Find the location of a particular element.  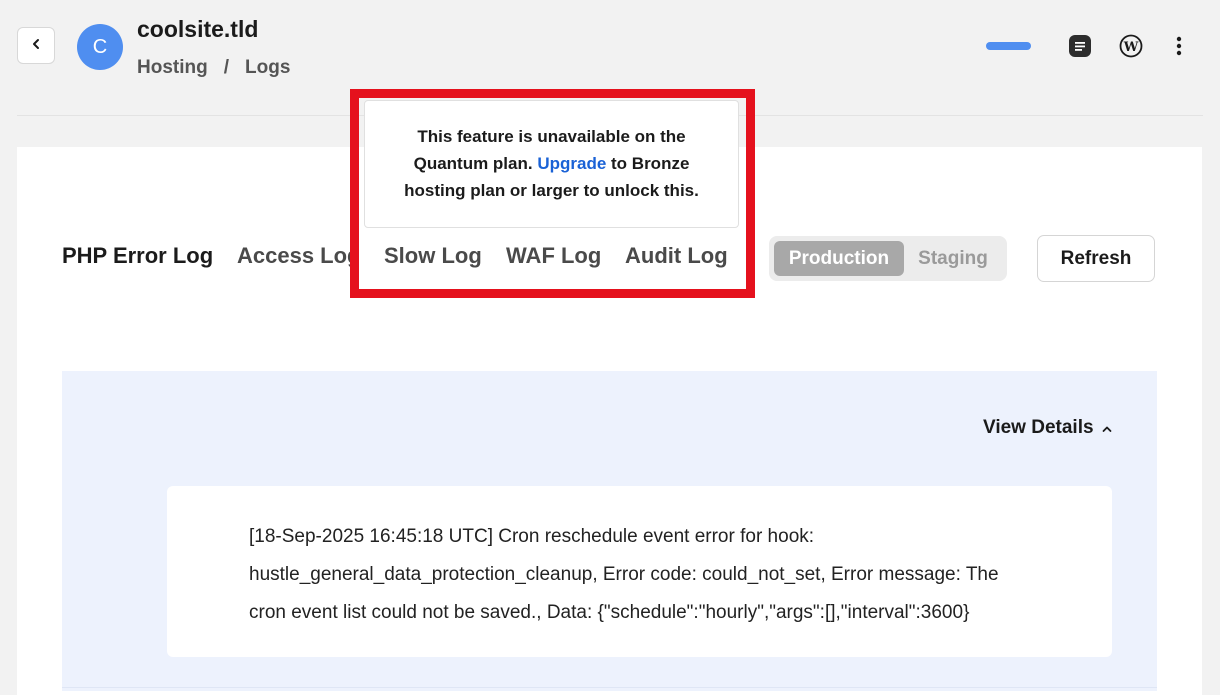

tab-access-log: Access Log is located at coordinates (299, 256).